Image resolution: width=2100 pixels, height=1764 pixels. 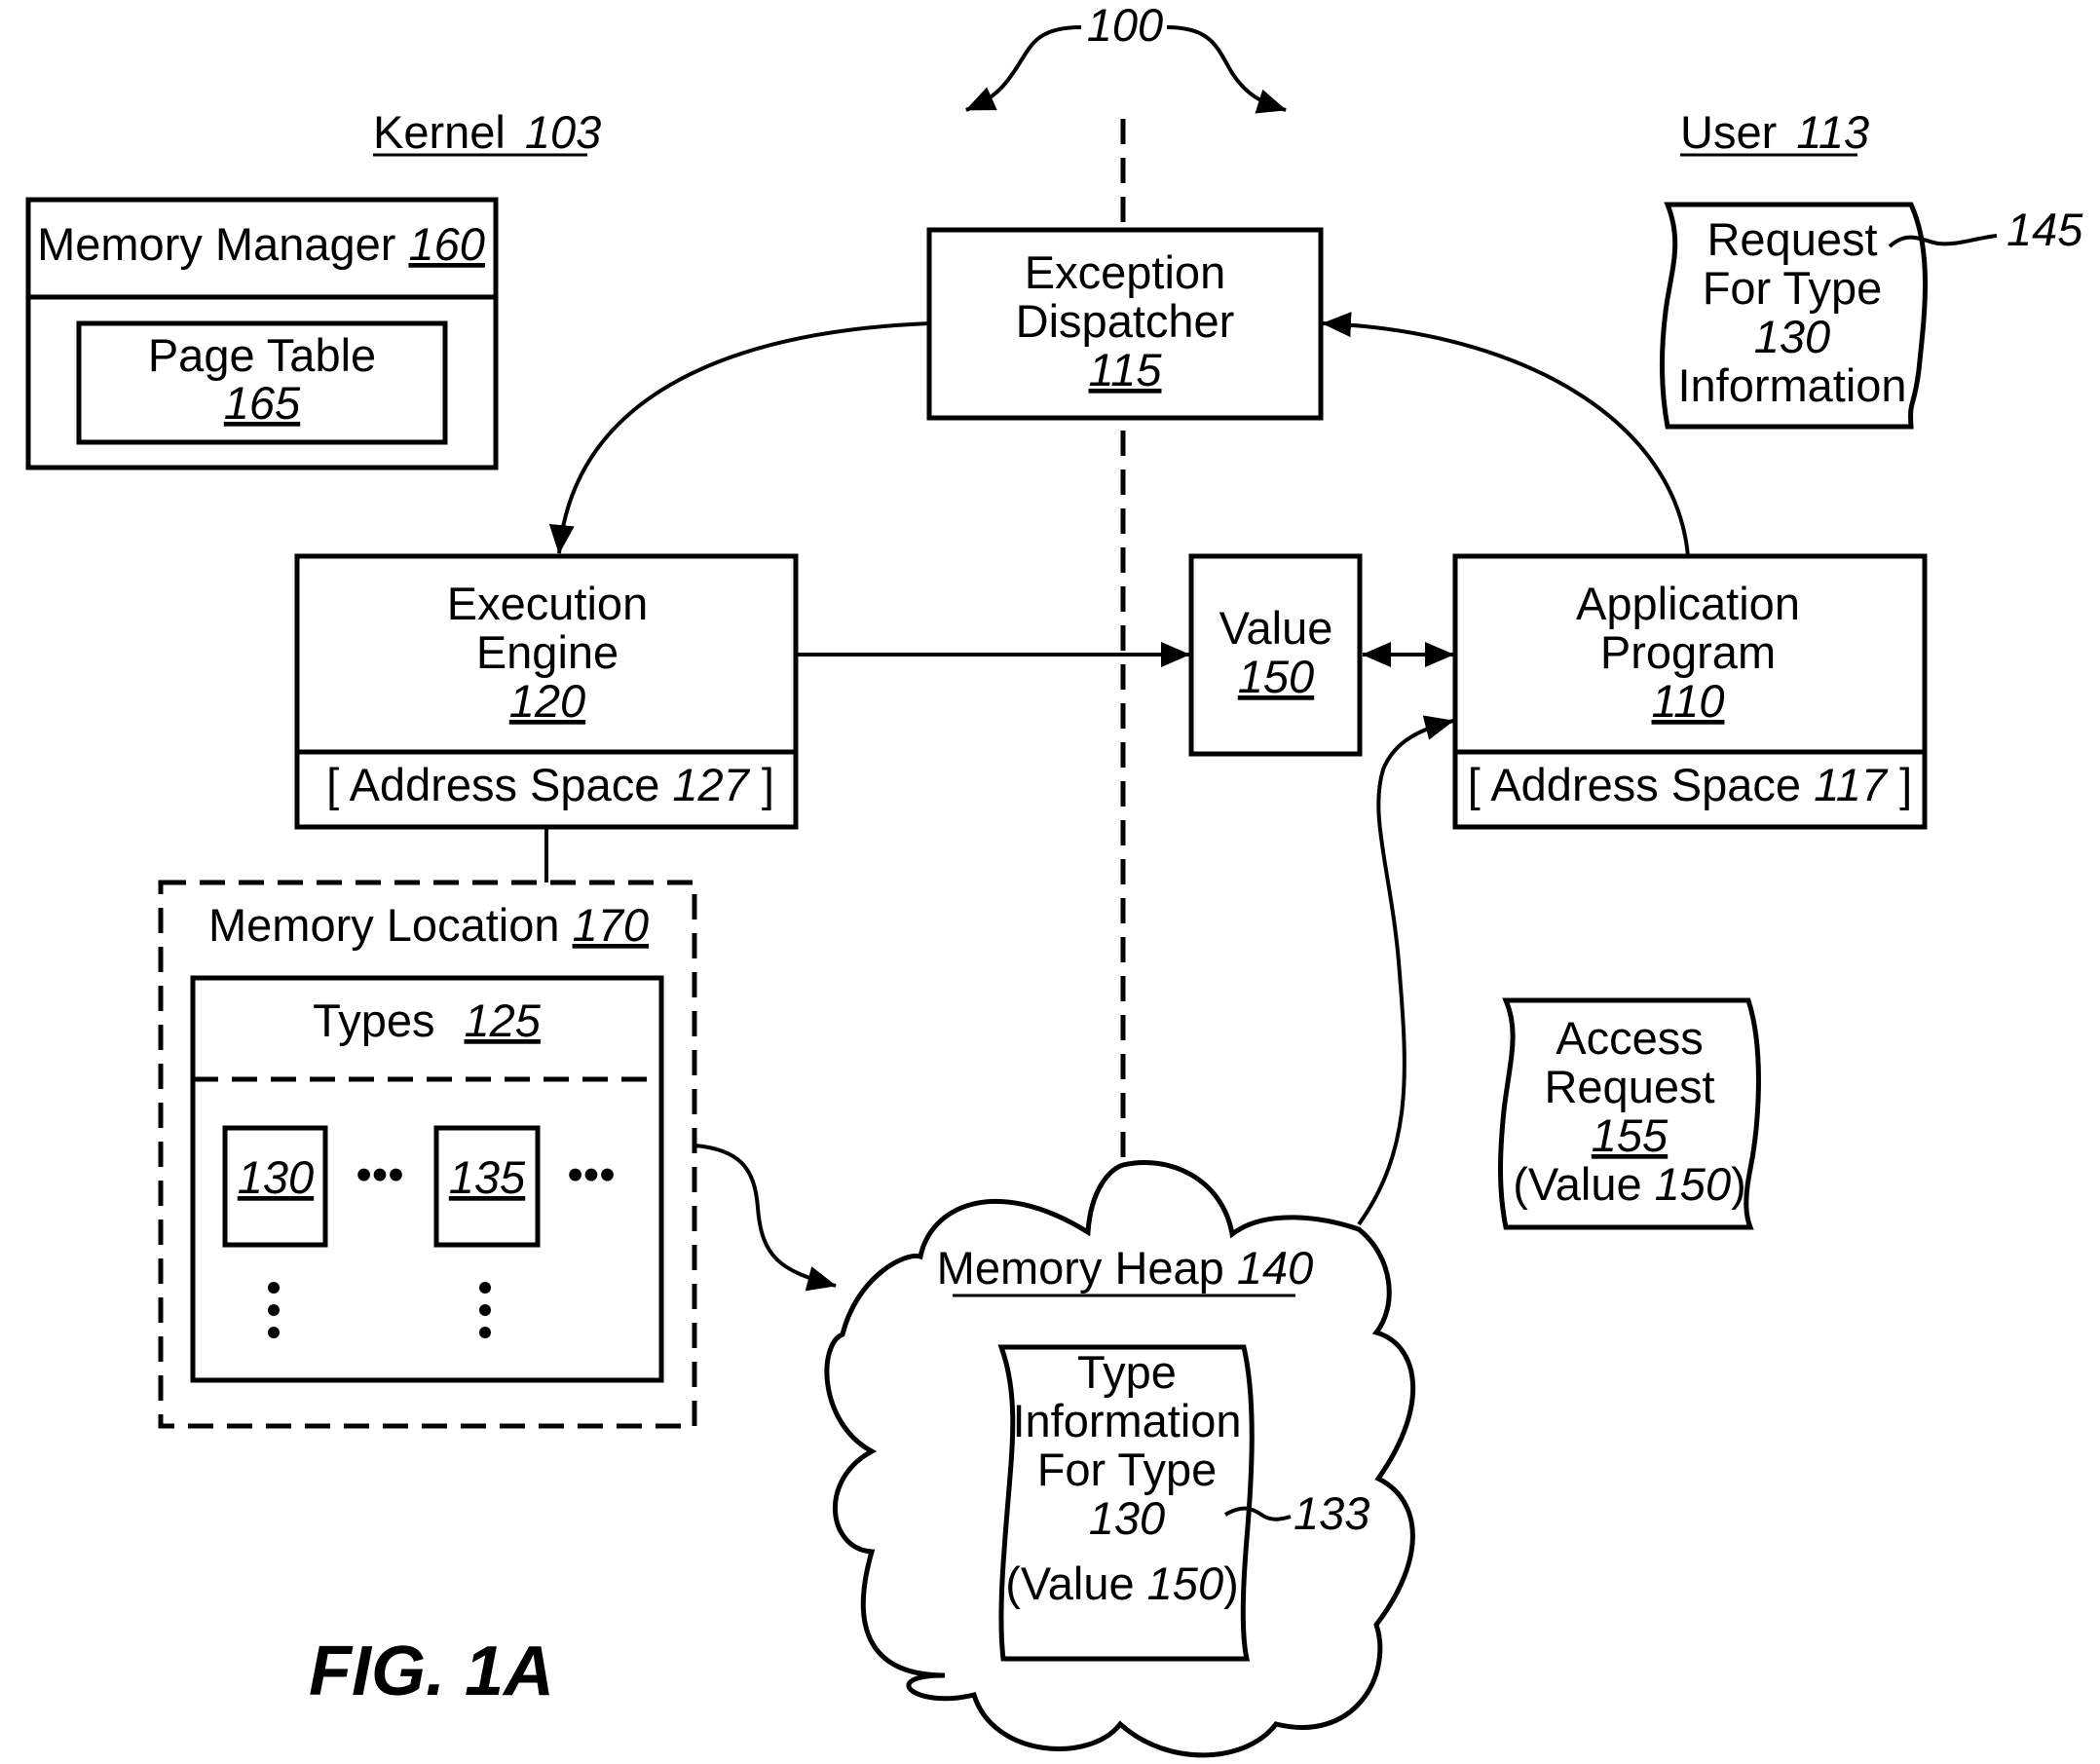 I want to click on figure-ref-100: 100, so click(x=1126, y=57).